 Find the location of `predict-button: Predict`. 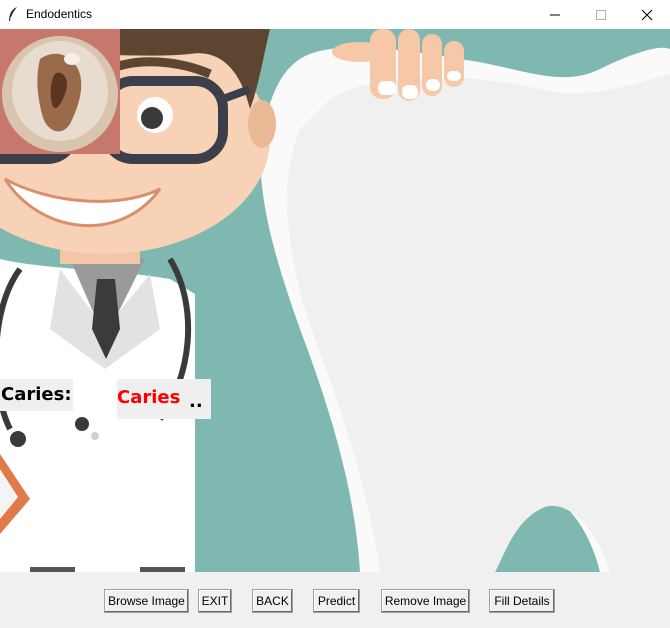

predict-button: Predict is located at coordinates (336, 601).